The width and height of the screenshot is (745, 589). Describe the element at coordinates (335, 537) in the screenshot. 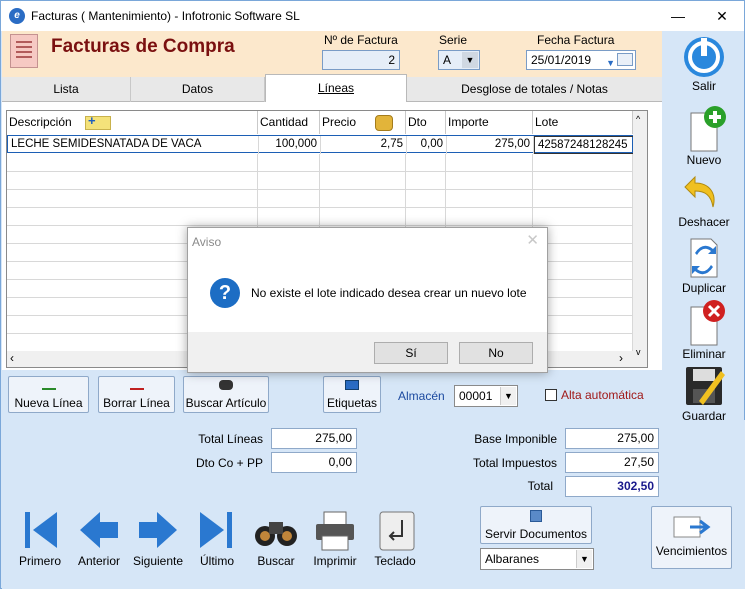

I see `imprimir-button: Imprimir` at that location.